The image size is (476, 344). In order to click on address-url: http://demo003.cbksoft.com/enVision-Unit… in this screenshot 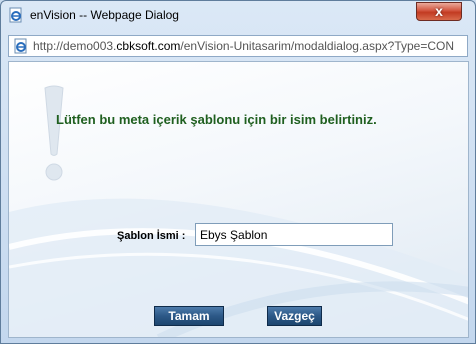, I will do `click(249, 46)`.